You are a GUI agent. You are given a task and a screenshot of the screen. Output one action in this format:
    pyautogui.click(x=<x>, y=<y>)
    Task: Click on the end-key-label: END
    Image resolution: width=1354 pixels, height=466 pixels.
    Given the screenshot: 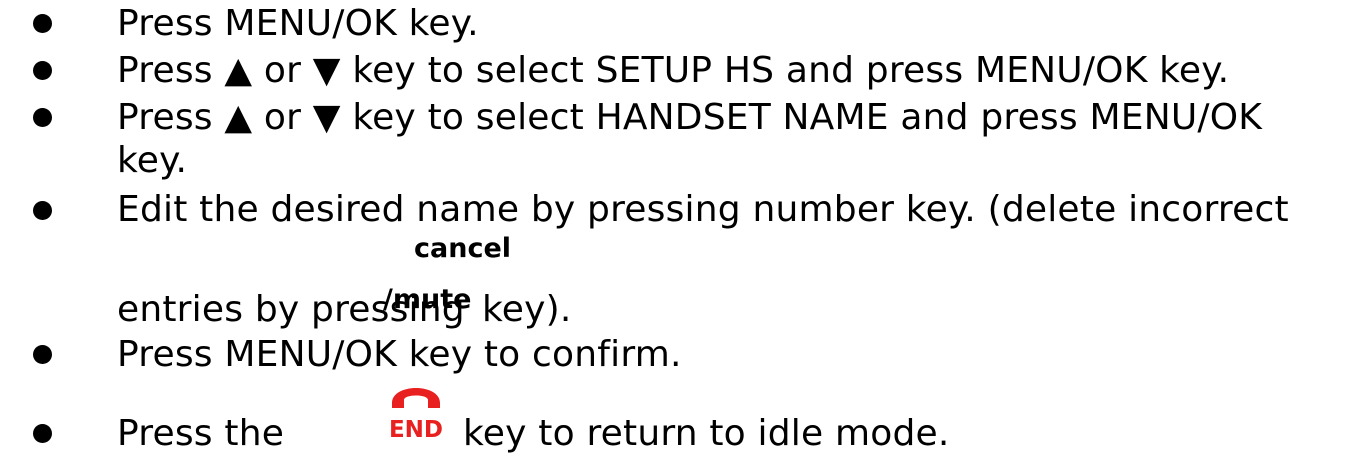 What is the action you would take?
    pyautogui.click(x=416, y=429)
    